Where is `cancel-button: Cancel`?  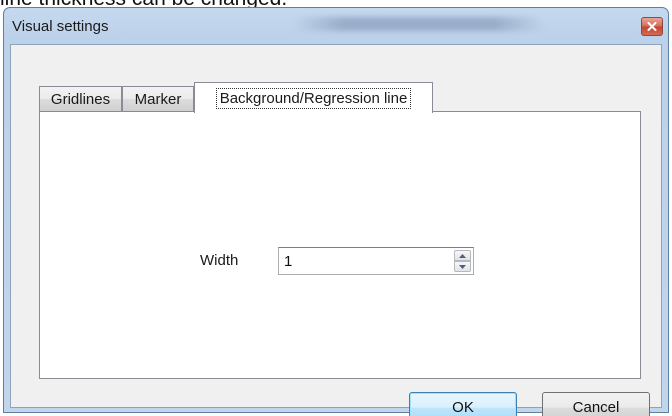 cancel-button: Cancel is located at coordinates (596, 404).